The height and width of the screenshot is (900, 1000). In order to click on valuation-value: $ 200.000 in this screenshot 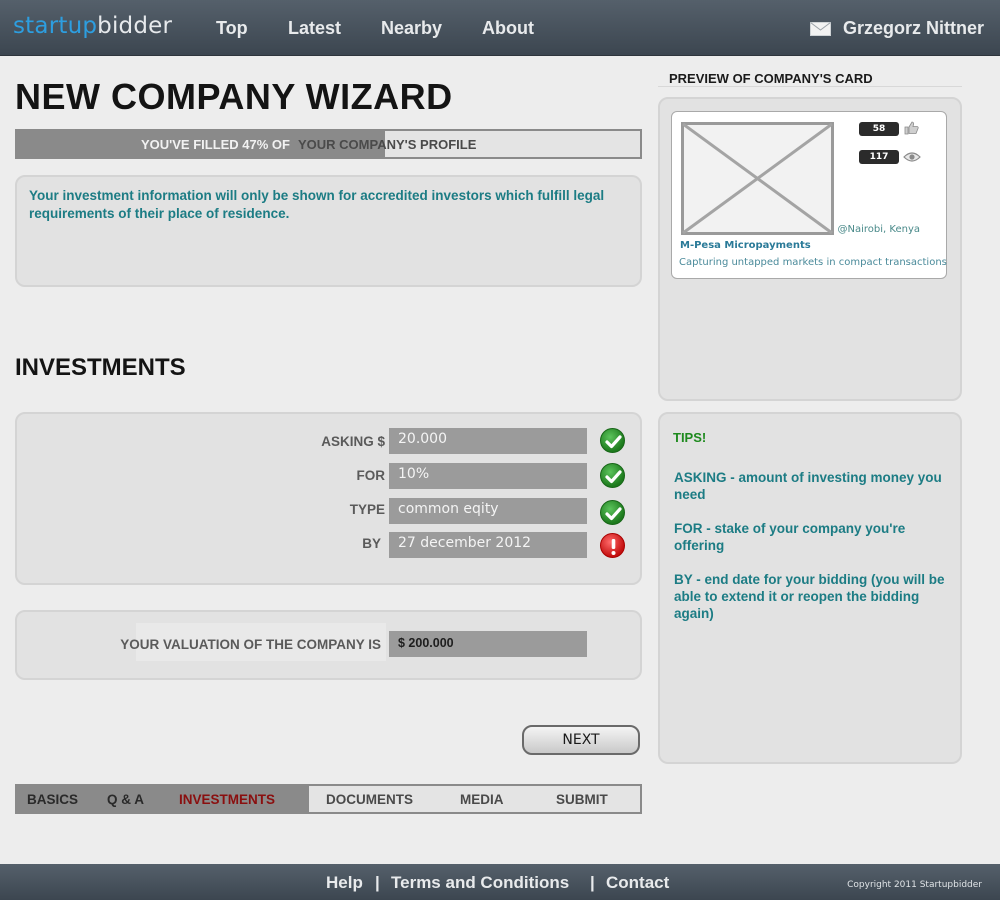, I will do `click(488, 644)`.